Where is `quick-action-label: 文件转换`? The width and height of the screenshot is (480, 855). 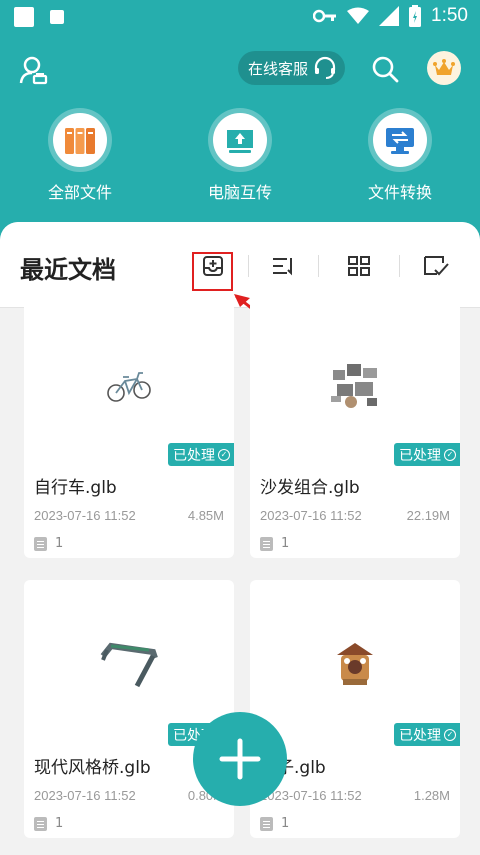 quick-action-label: 文件转换 is located at coordinates (399, 192).